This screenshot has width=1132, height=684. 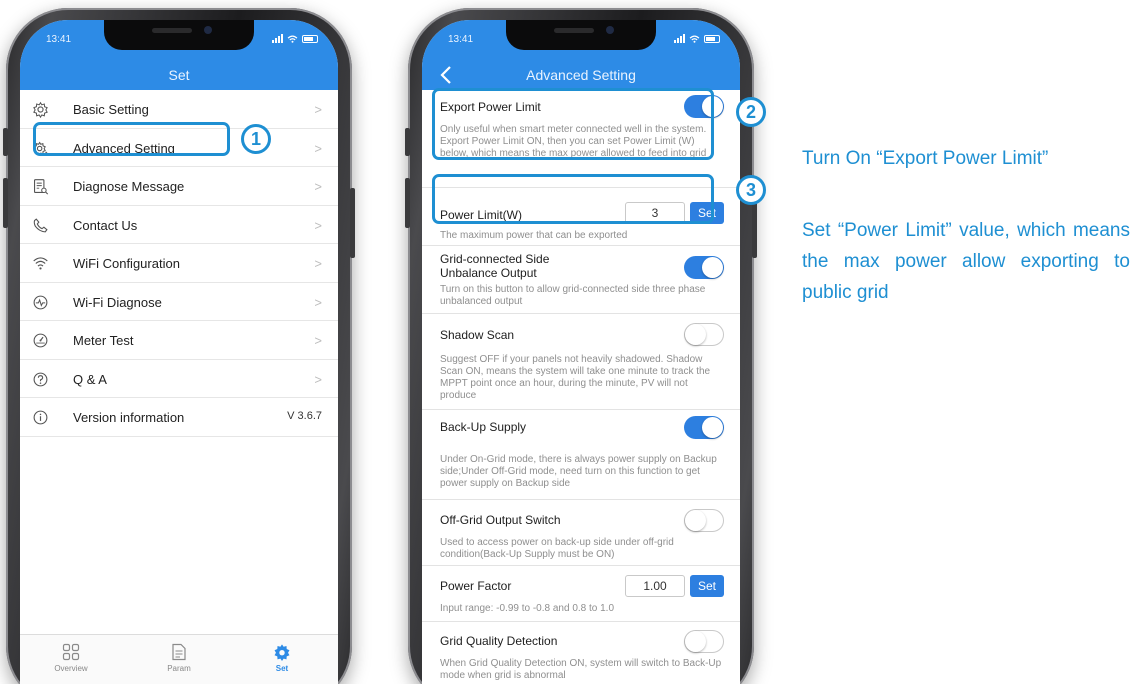 I want to click on info-icon, so click(x=40, y=417).